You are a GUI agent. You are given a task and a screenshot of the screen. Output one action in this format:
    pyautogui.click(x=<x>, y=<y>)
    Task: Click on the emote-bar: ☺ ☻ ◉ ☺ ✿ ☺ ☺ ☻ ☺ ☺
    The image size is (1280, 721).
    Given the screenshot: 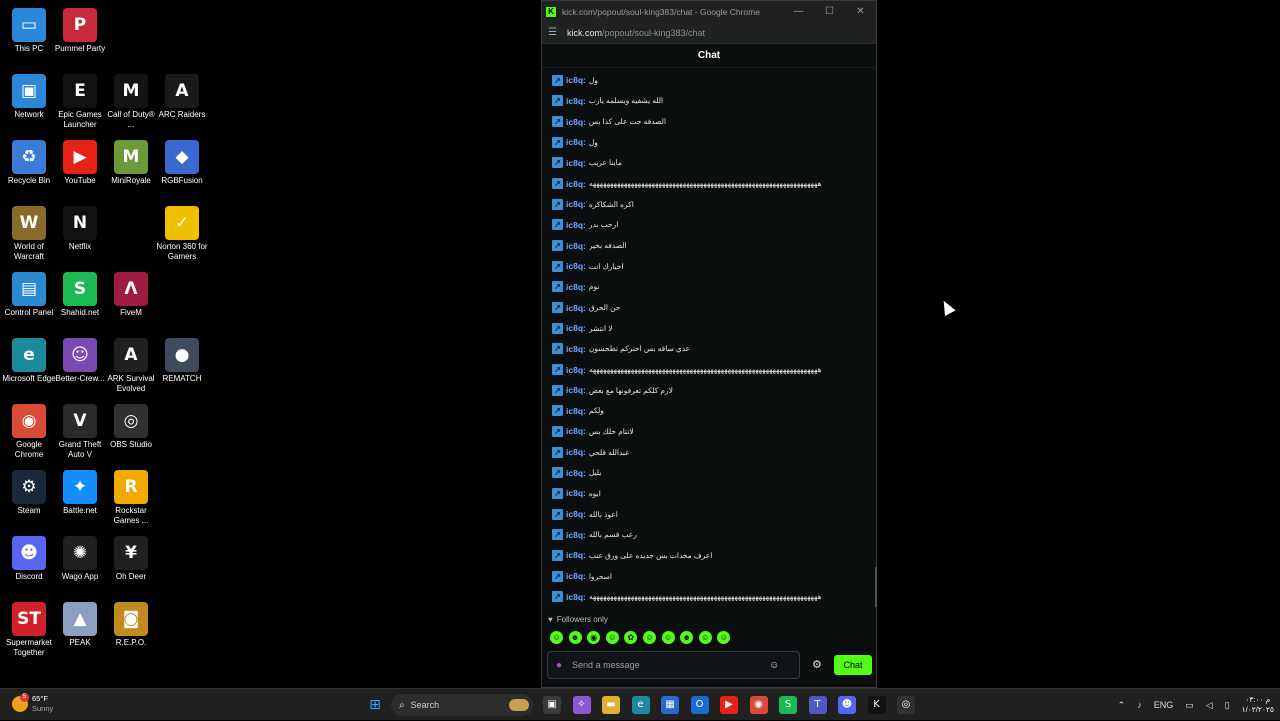 What is the action you would take?
    pyautogui.click(x=643, y=637)
    